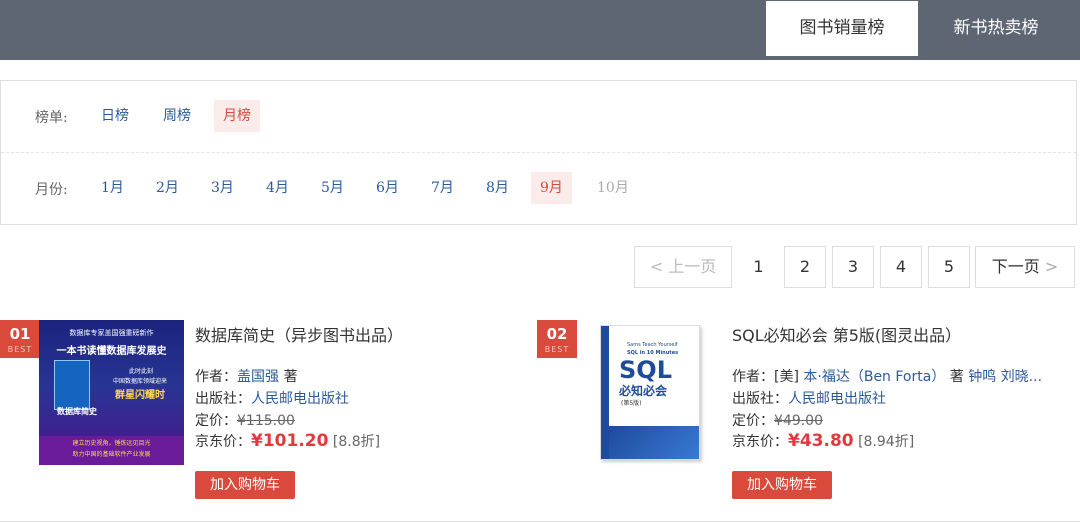  Describe the element at coordinates (112, 188) in the screenshot. I see `month-1: 1月` at that location.